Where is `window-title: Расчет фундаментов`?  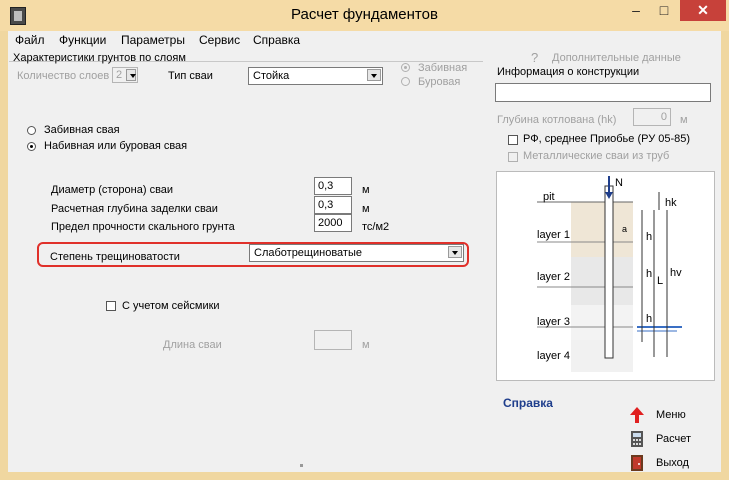
window-title: Расчет фундаментов is located at coordinates (364, 14).